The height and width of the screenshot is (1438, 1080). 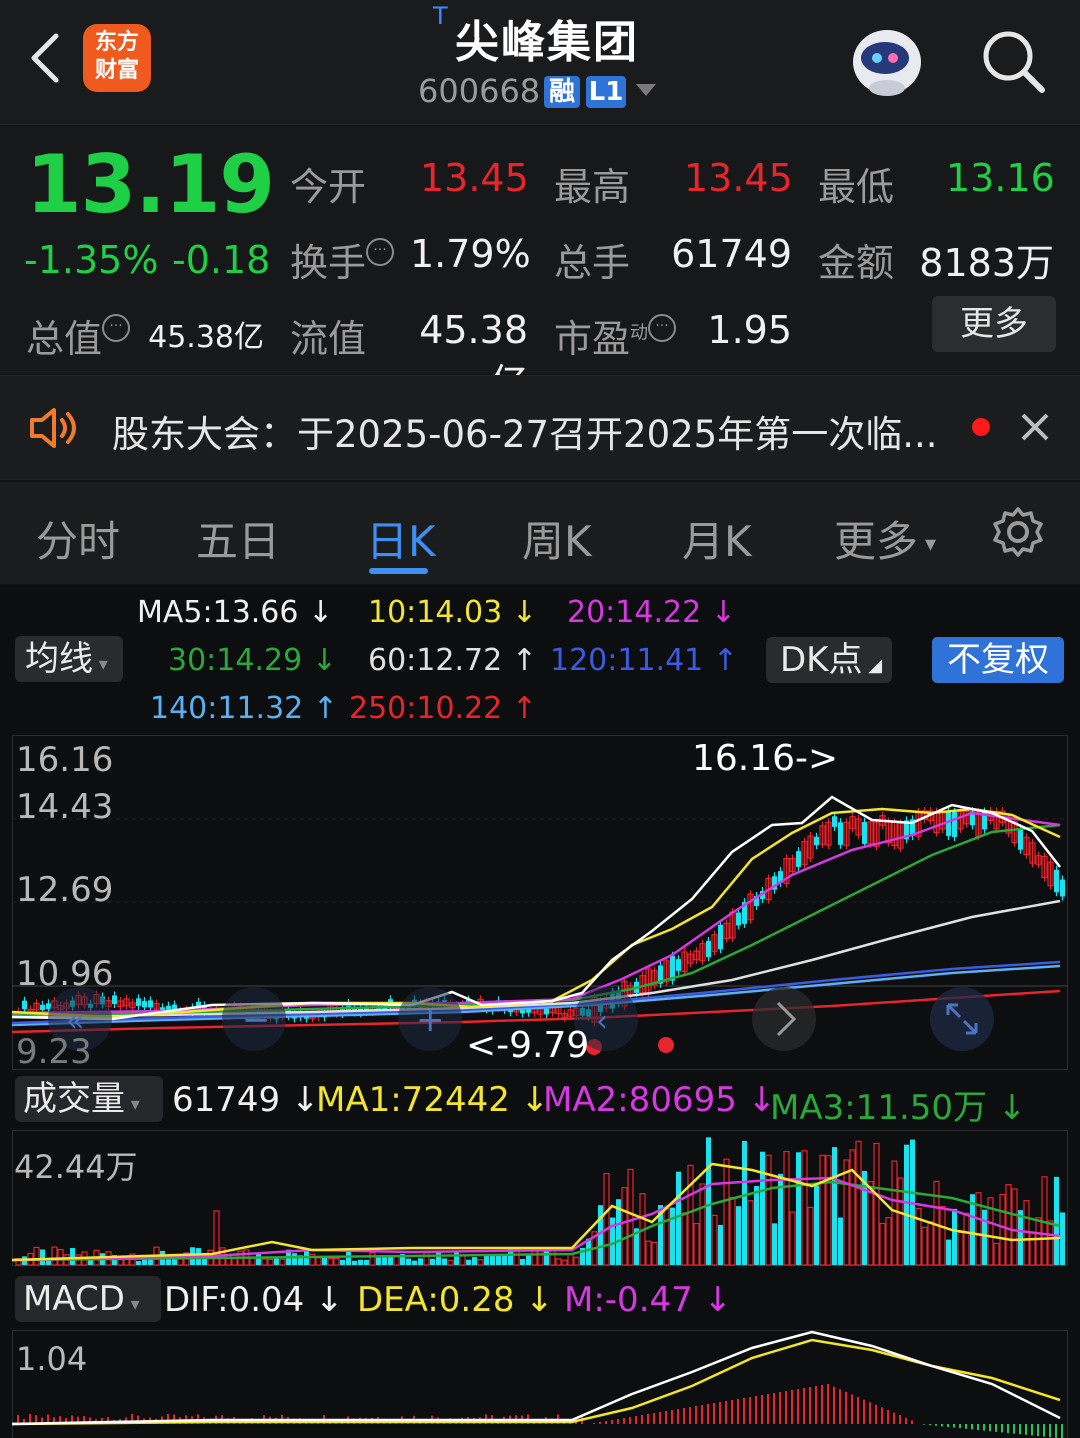 What do you see at coordinates (401, 538) in the screenshot?
I see `tab-daily-k: 日K` at bounding box center [401, 538].